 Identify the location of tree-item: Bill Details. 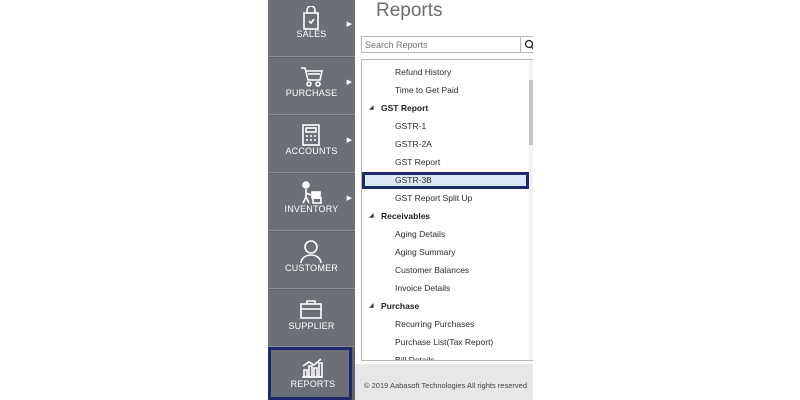
(446, 356).